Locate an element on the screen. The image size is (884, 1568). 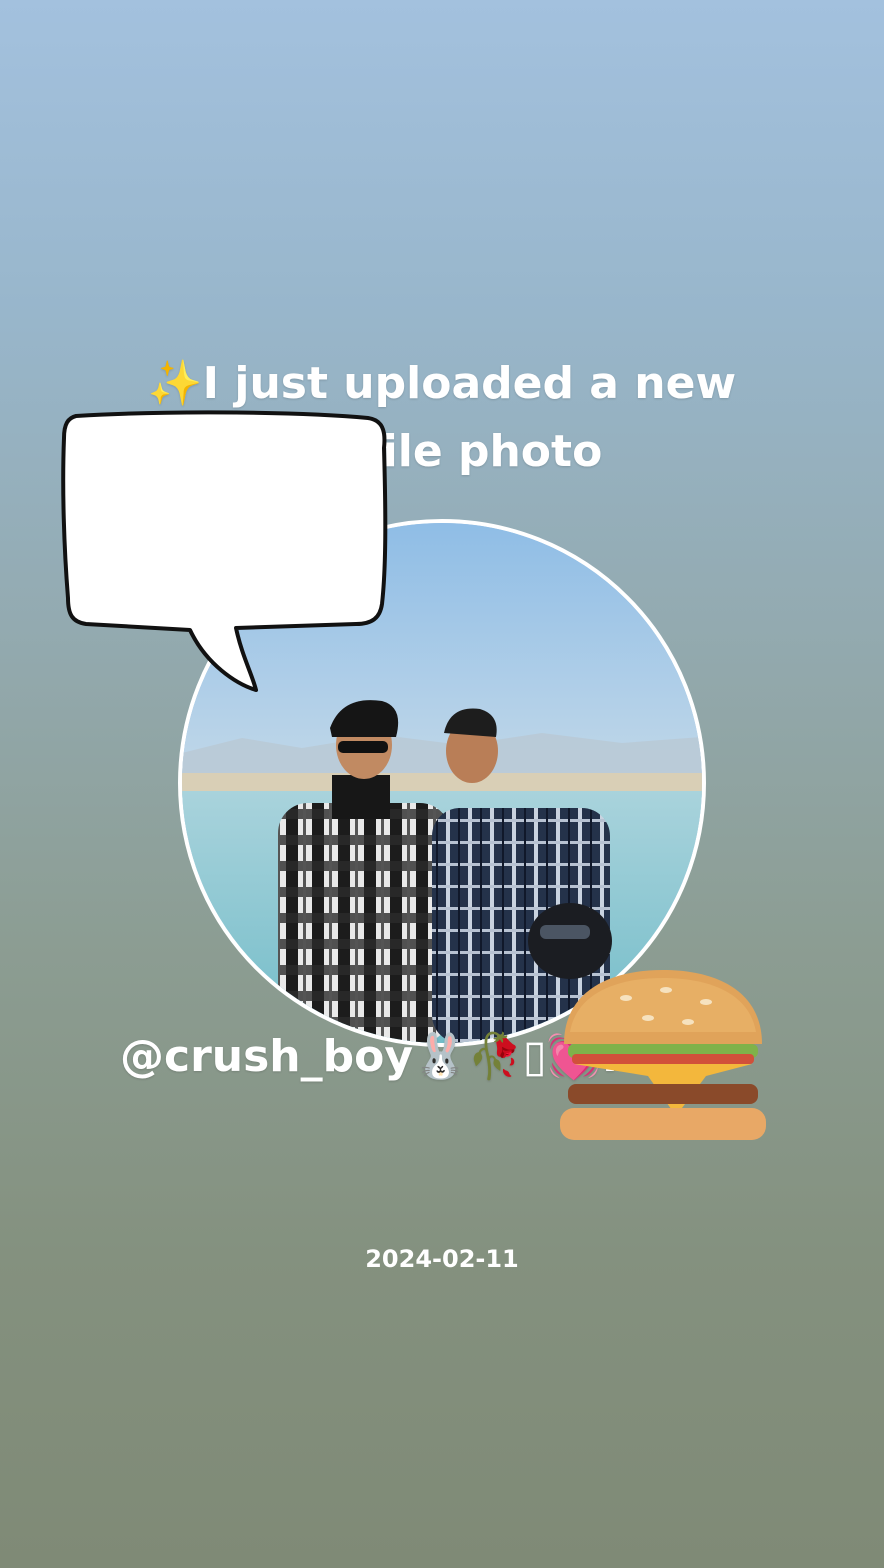
story-date: 2024-02-11 is located at coordinates (442, 1259).